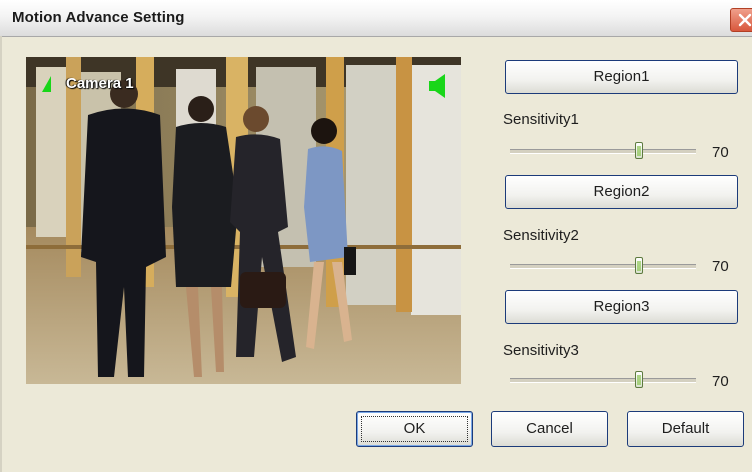  I want to click on sensitivity3-label: Sensitivity3, so click(541, 350).